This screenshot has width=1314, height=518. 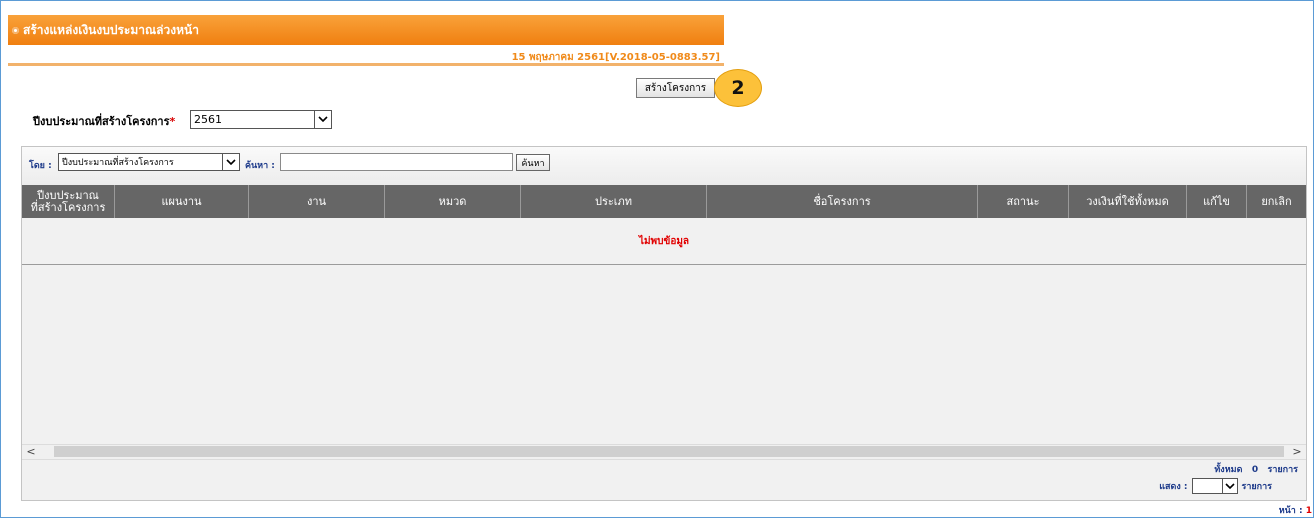 What do you see at coordinates (1217, 201) in the screenshot?
I see `column-header-edit: แก้ไข` at bounding box center [1217, 201].